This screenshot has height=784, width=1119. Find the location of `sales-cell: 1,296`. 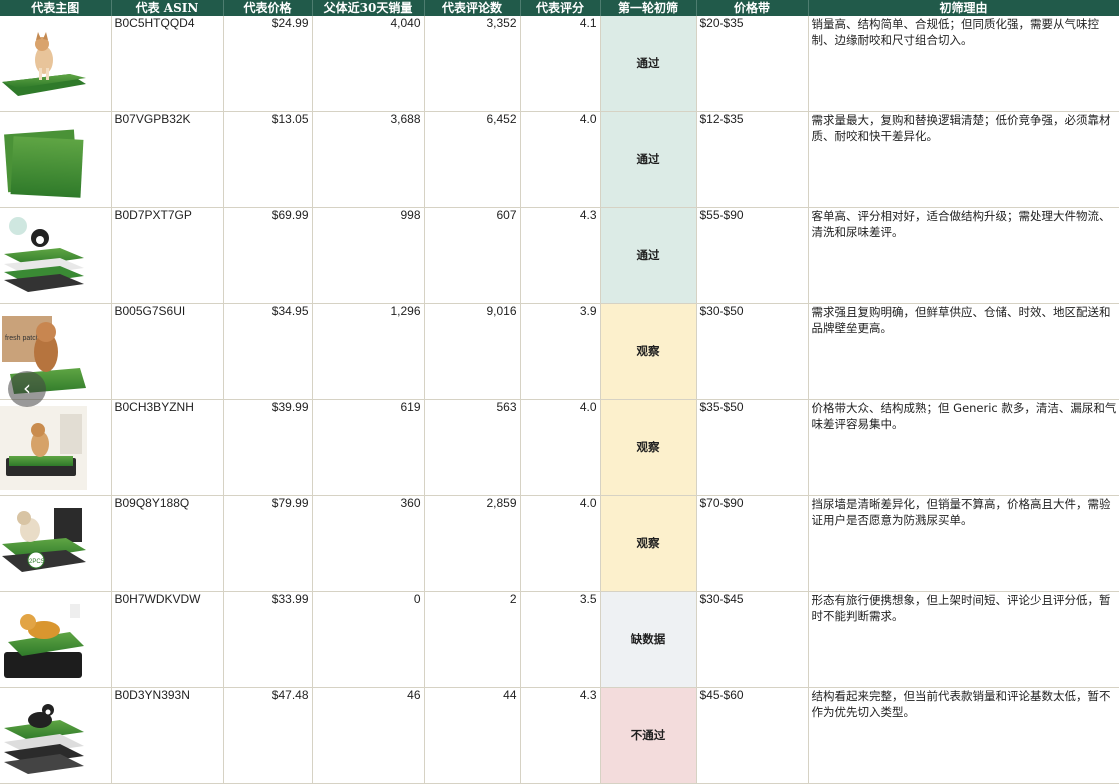

sales-cell: 1,296 is located at coordinates (368, 351).